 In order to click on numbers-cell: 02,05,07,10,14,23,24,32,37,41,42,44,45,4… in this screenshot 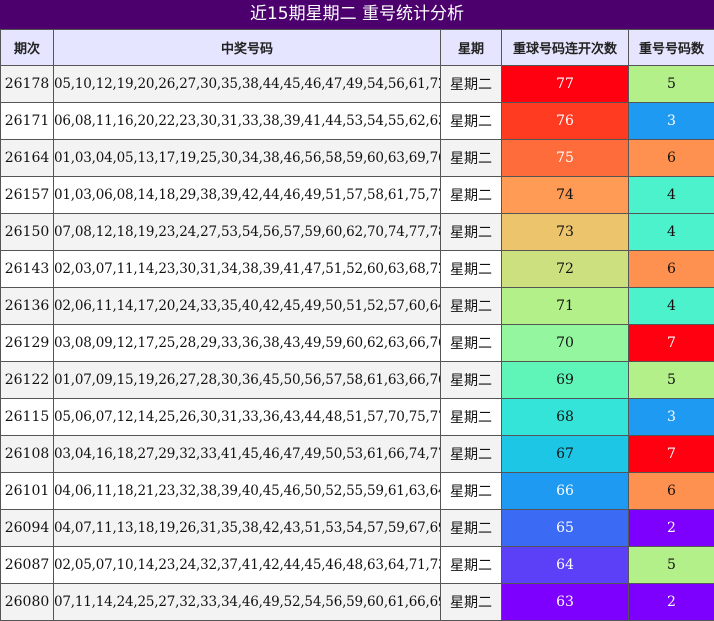, I will do `click(247, 565)`.